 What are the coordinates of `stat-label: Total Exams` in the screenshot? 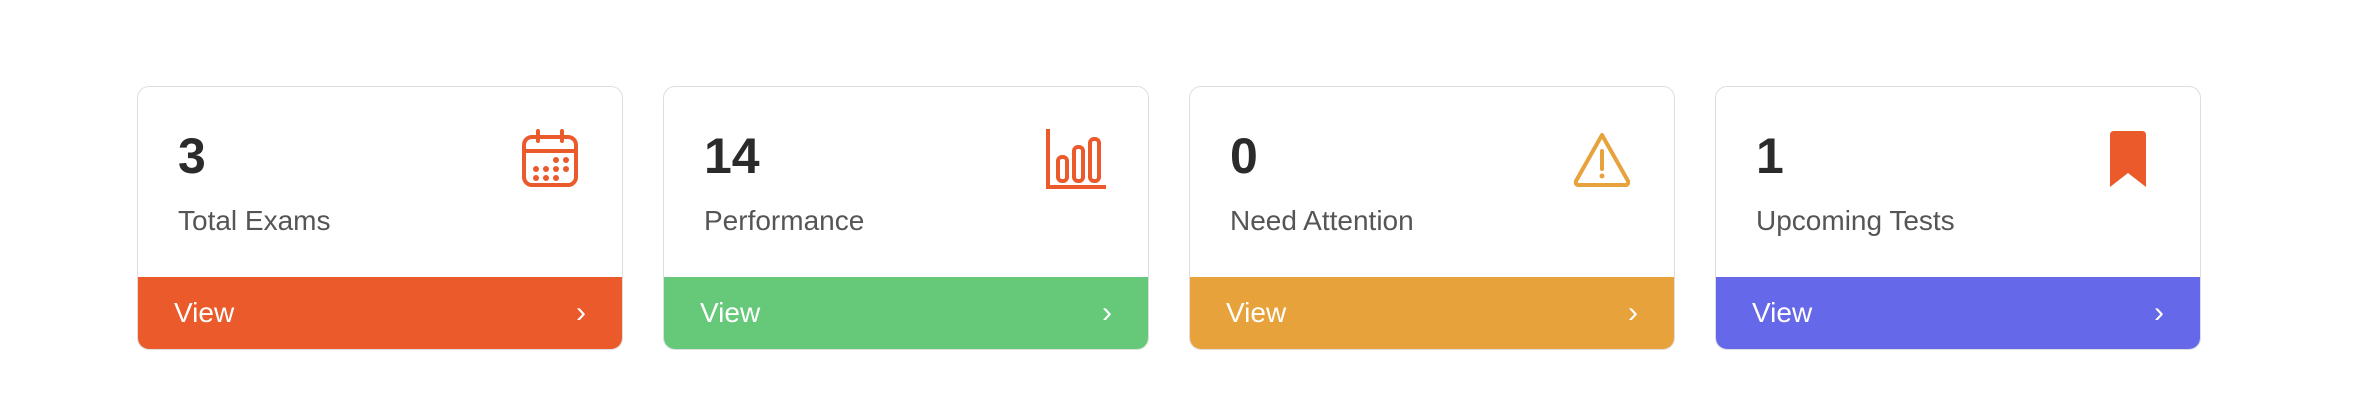 It's located at (254, 220).